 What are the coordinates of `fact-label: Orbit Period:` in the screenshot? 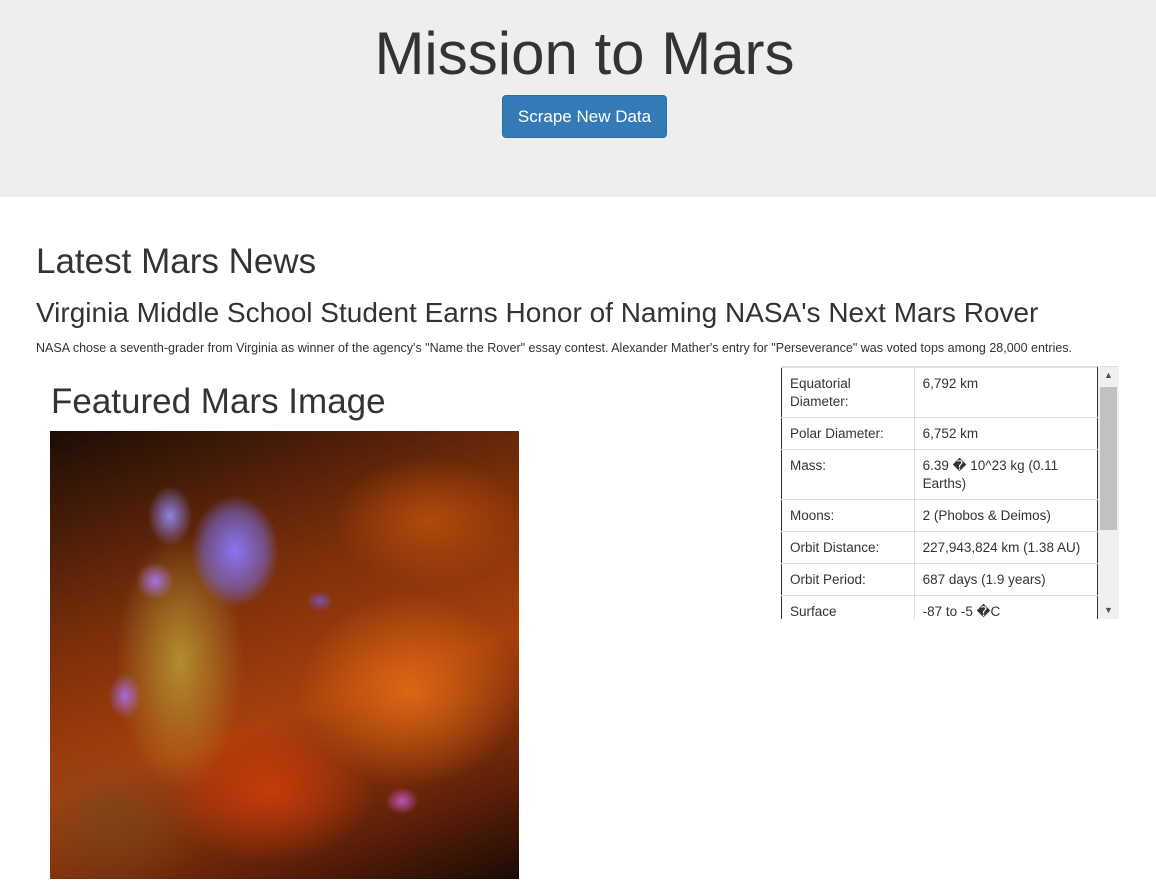 It's located at (848, 579).